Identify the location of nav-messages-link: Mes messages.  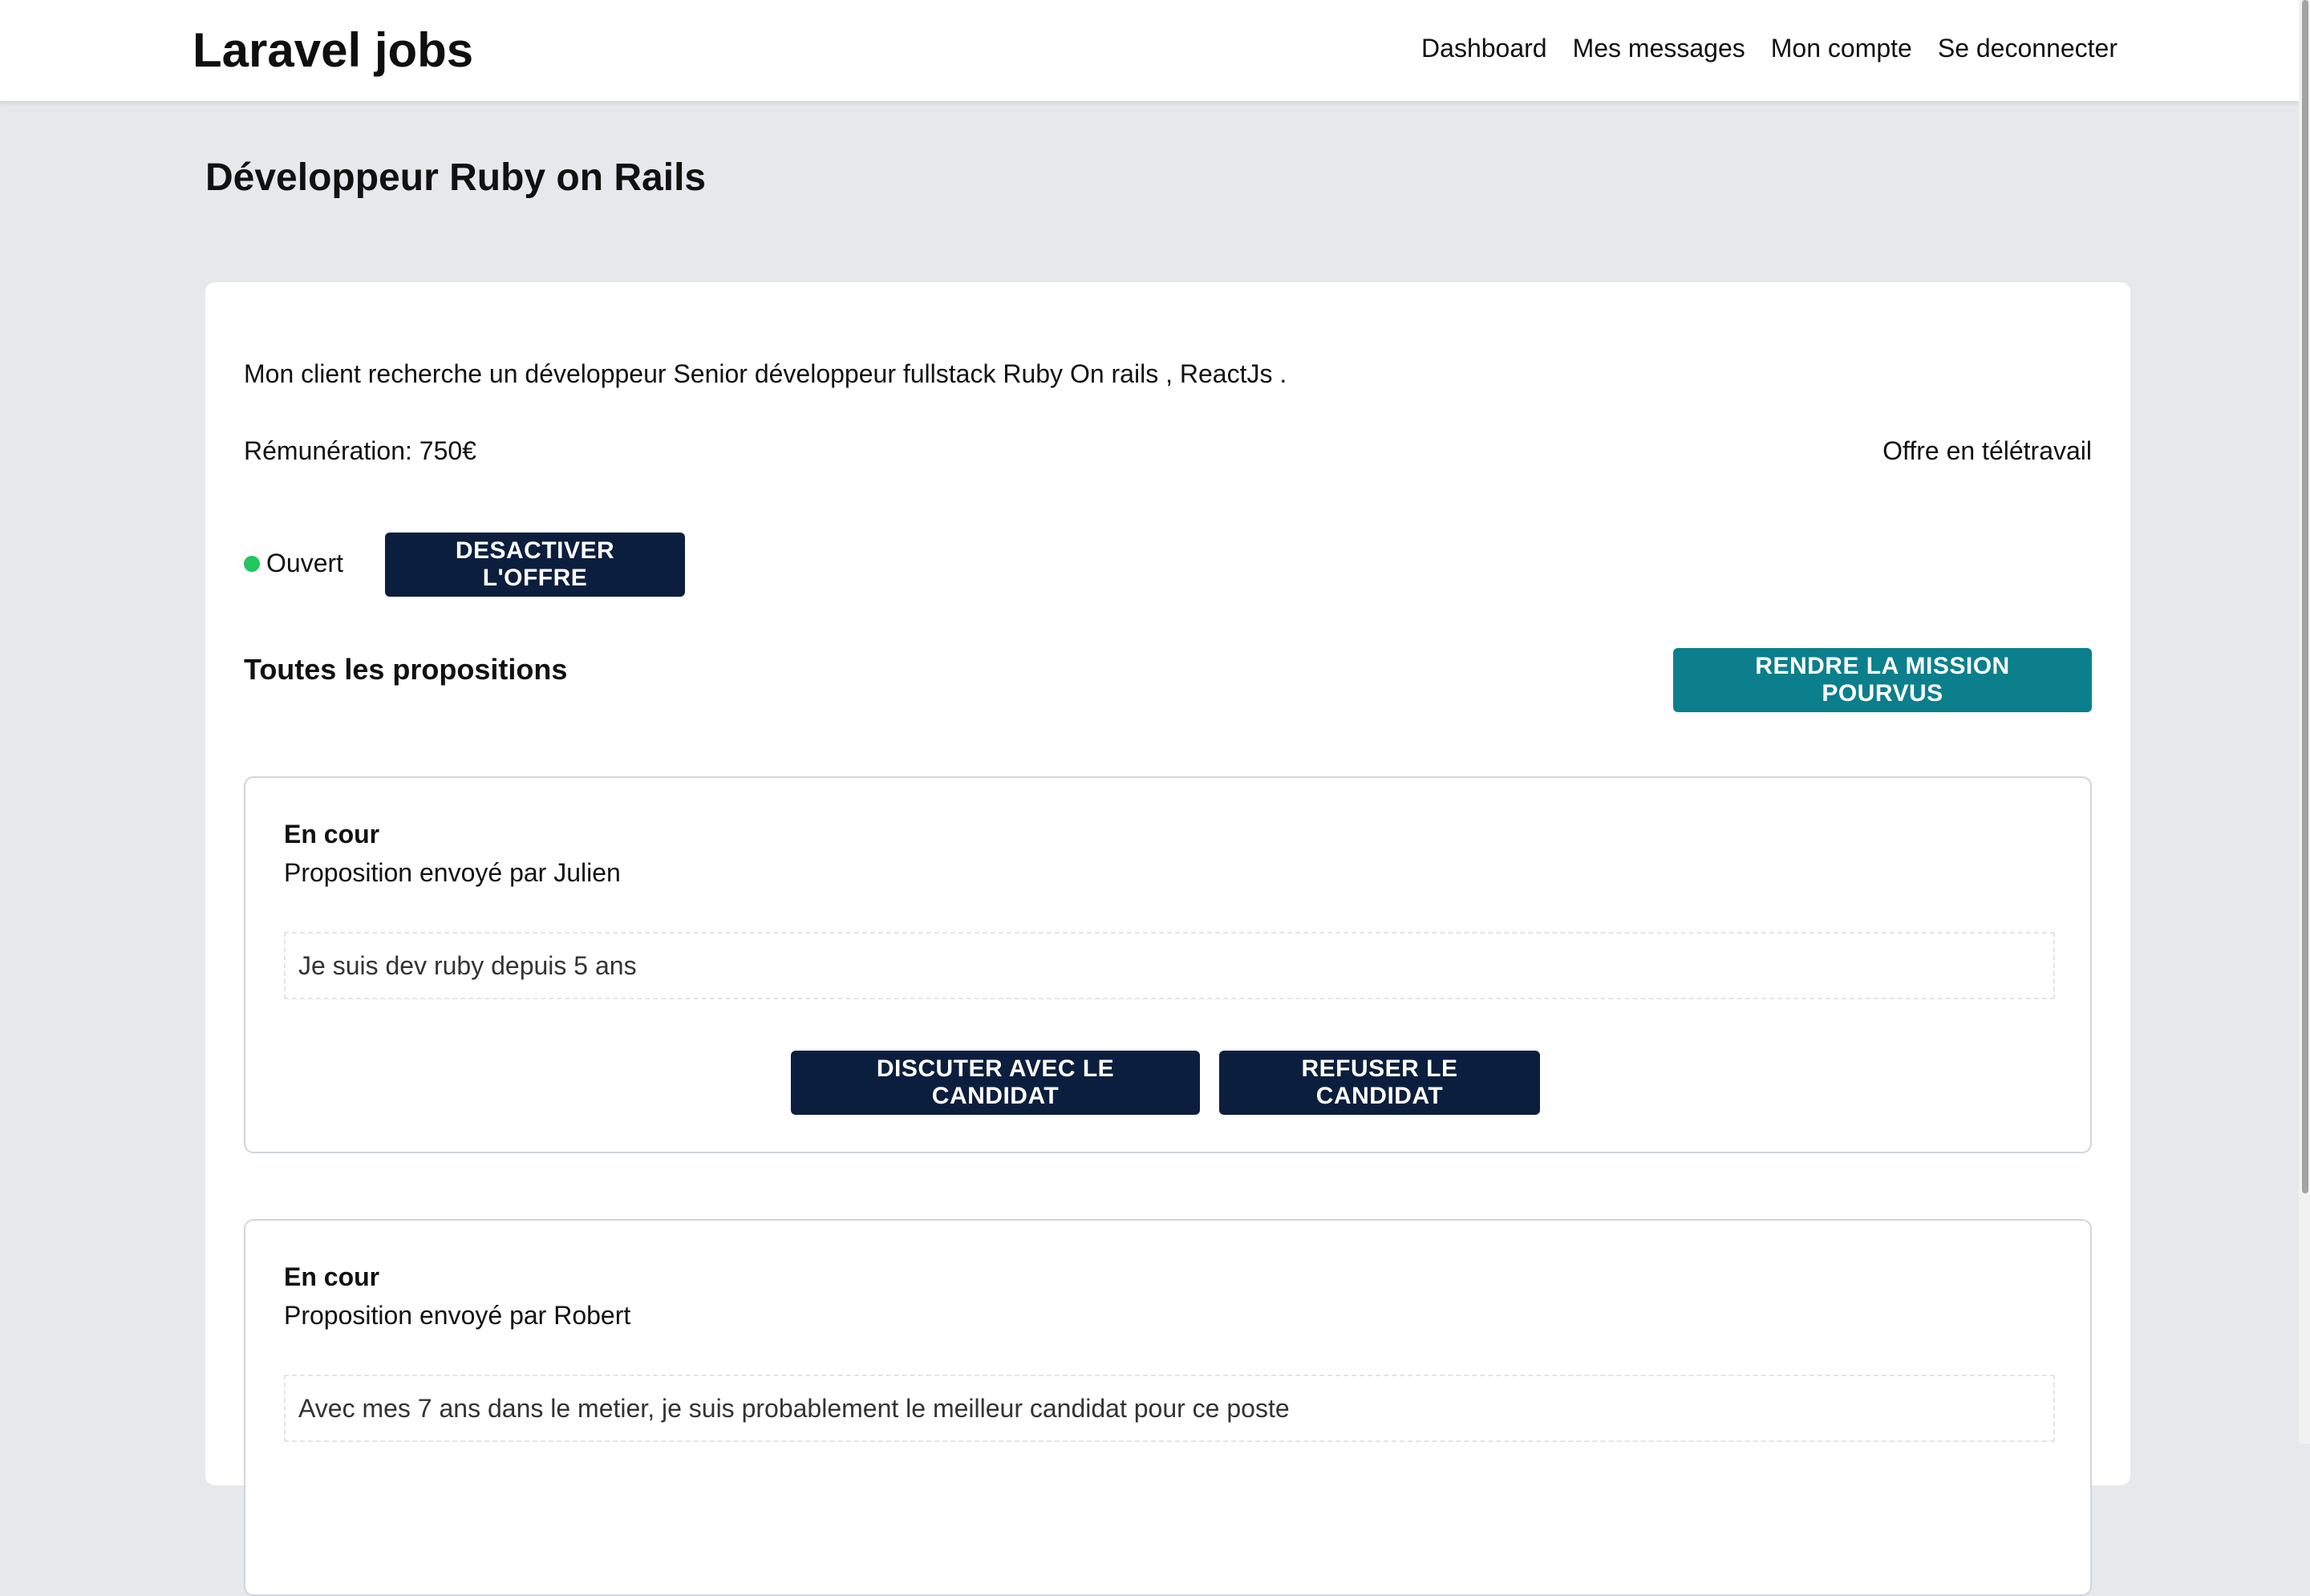
(1659, 48).